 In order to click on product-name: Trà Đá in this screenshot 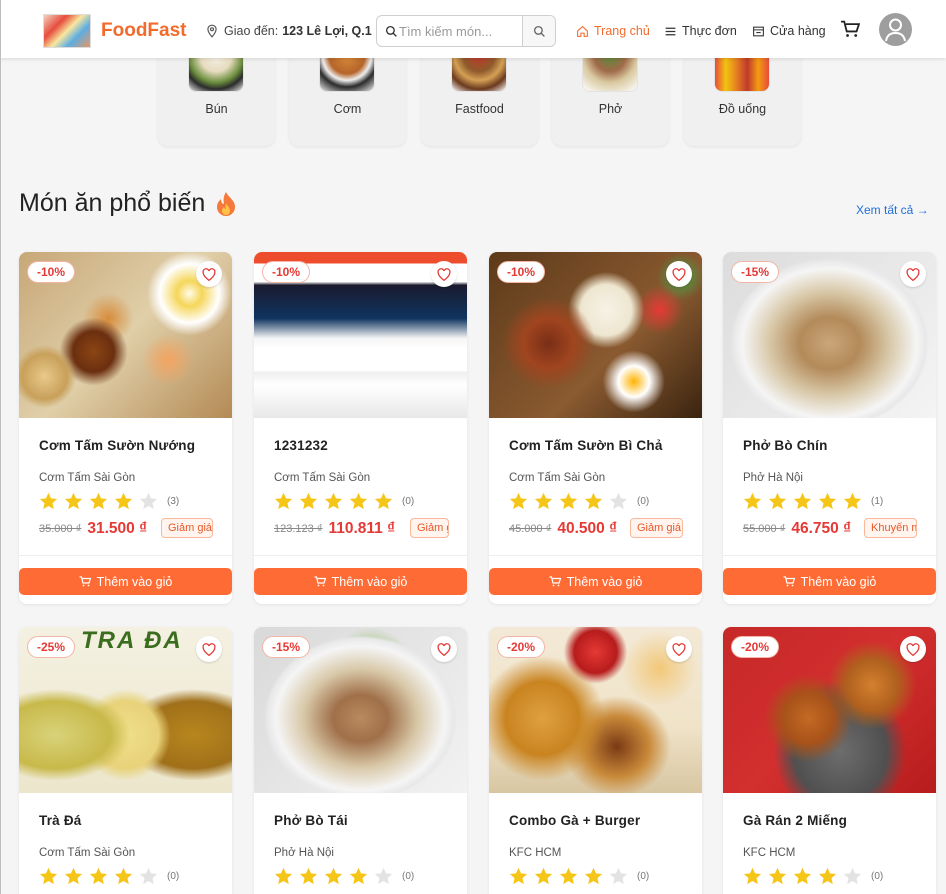, I will do `click(60, 820)`.